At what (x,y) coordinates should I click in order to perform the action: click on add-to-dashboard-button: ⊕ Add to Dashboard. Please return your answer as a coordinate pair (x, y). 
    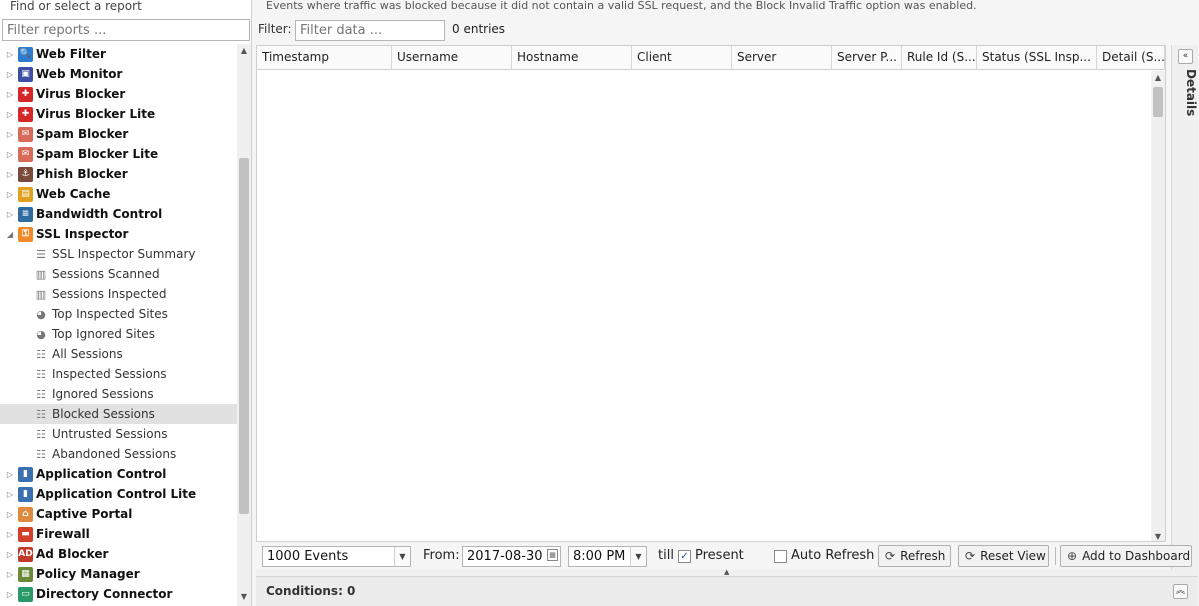
    Looking at the image, I should click on (1126, 556).